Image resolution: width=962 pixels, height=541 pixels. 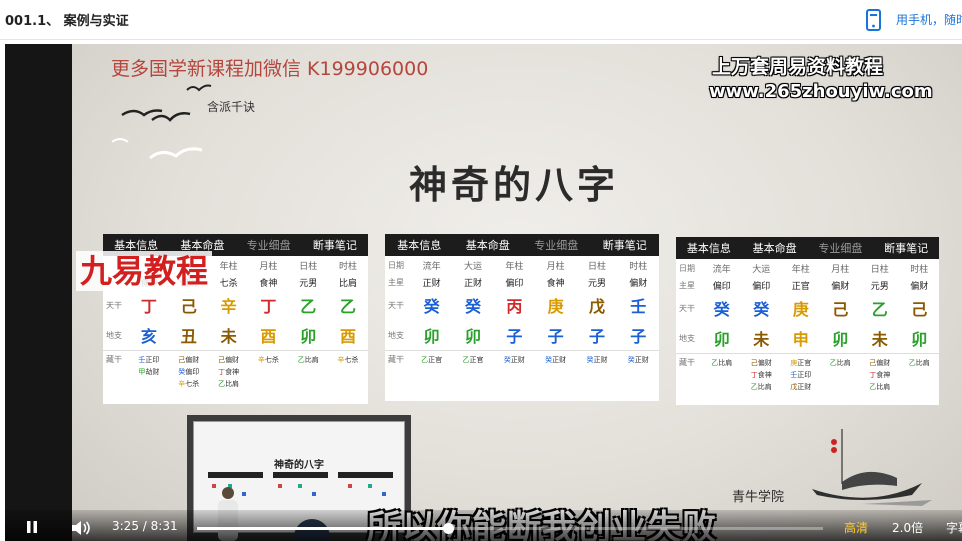 I want to click on hidden-stems-cell: 辛七杀, so click(x=268, y=360).